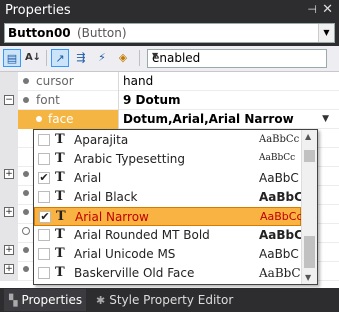 This screenshot has height=312, width=339. What do you see at coordinates (327, 9) in the screenshot?
I see `close-icon: ✕` at bounding box center [327, 9].